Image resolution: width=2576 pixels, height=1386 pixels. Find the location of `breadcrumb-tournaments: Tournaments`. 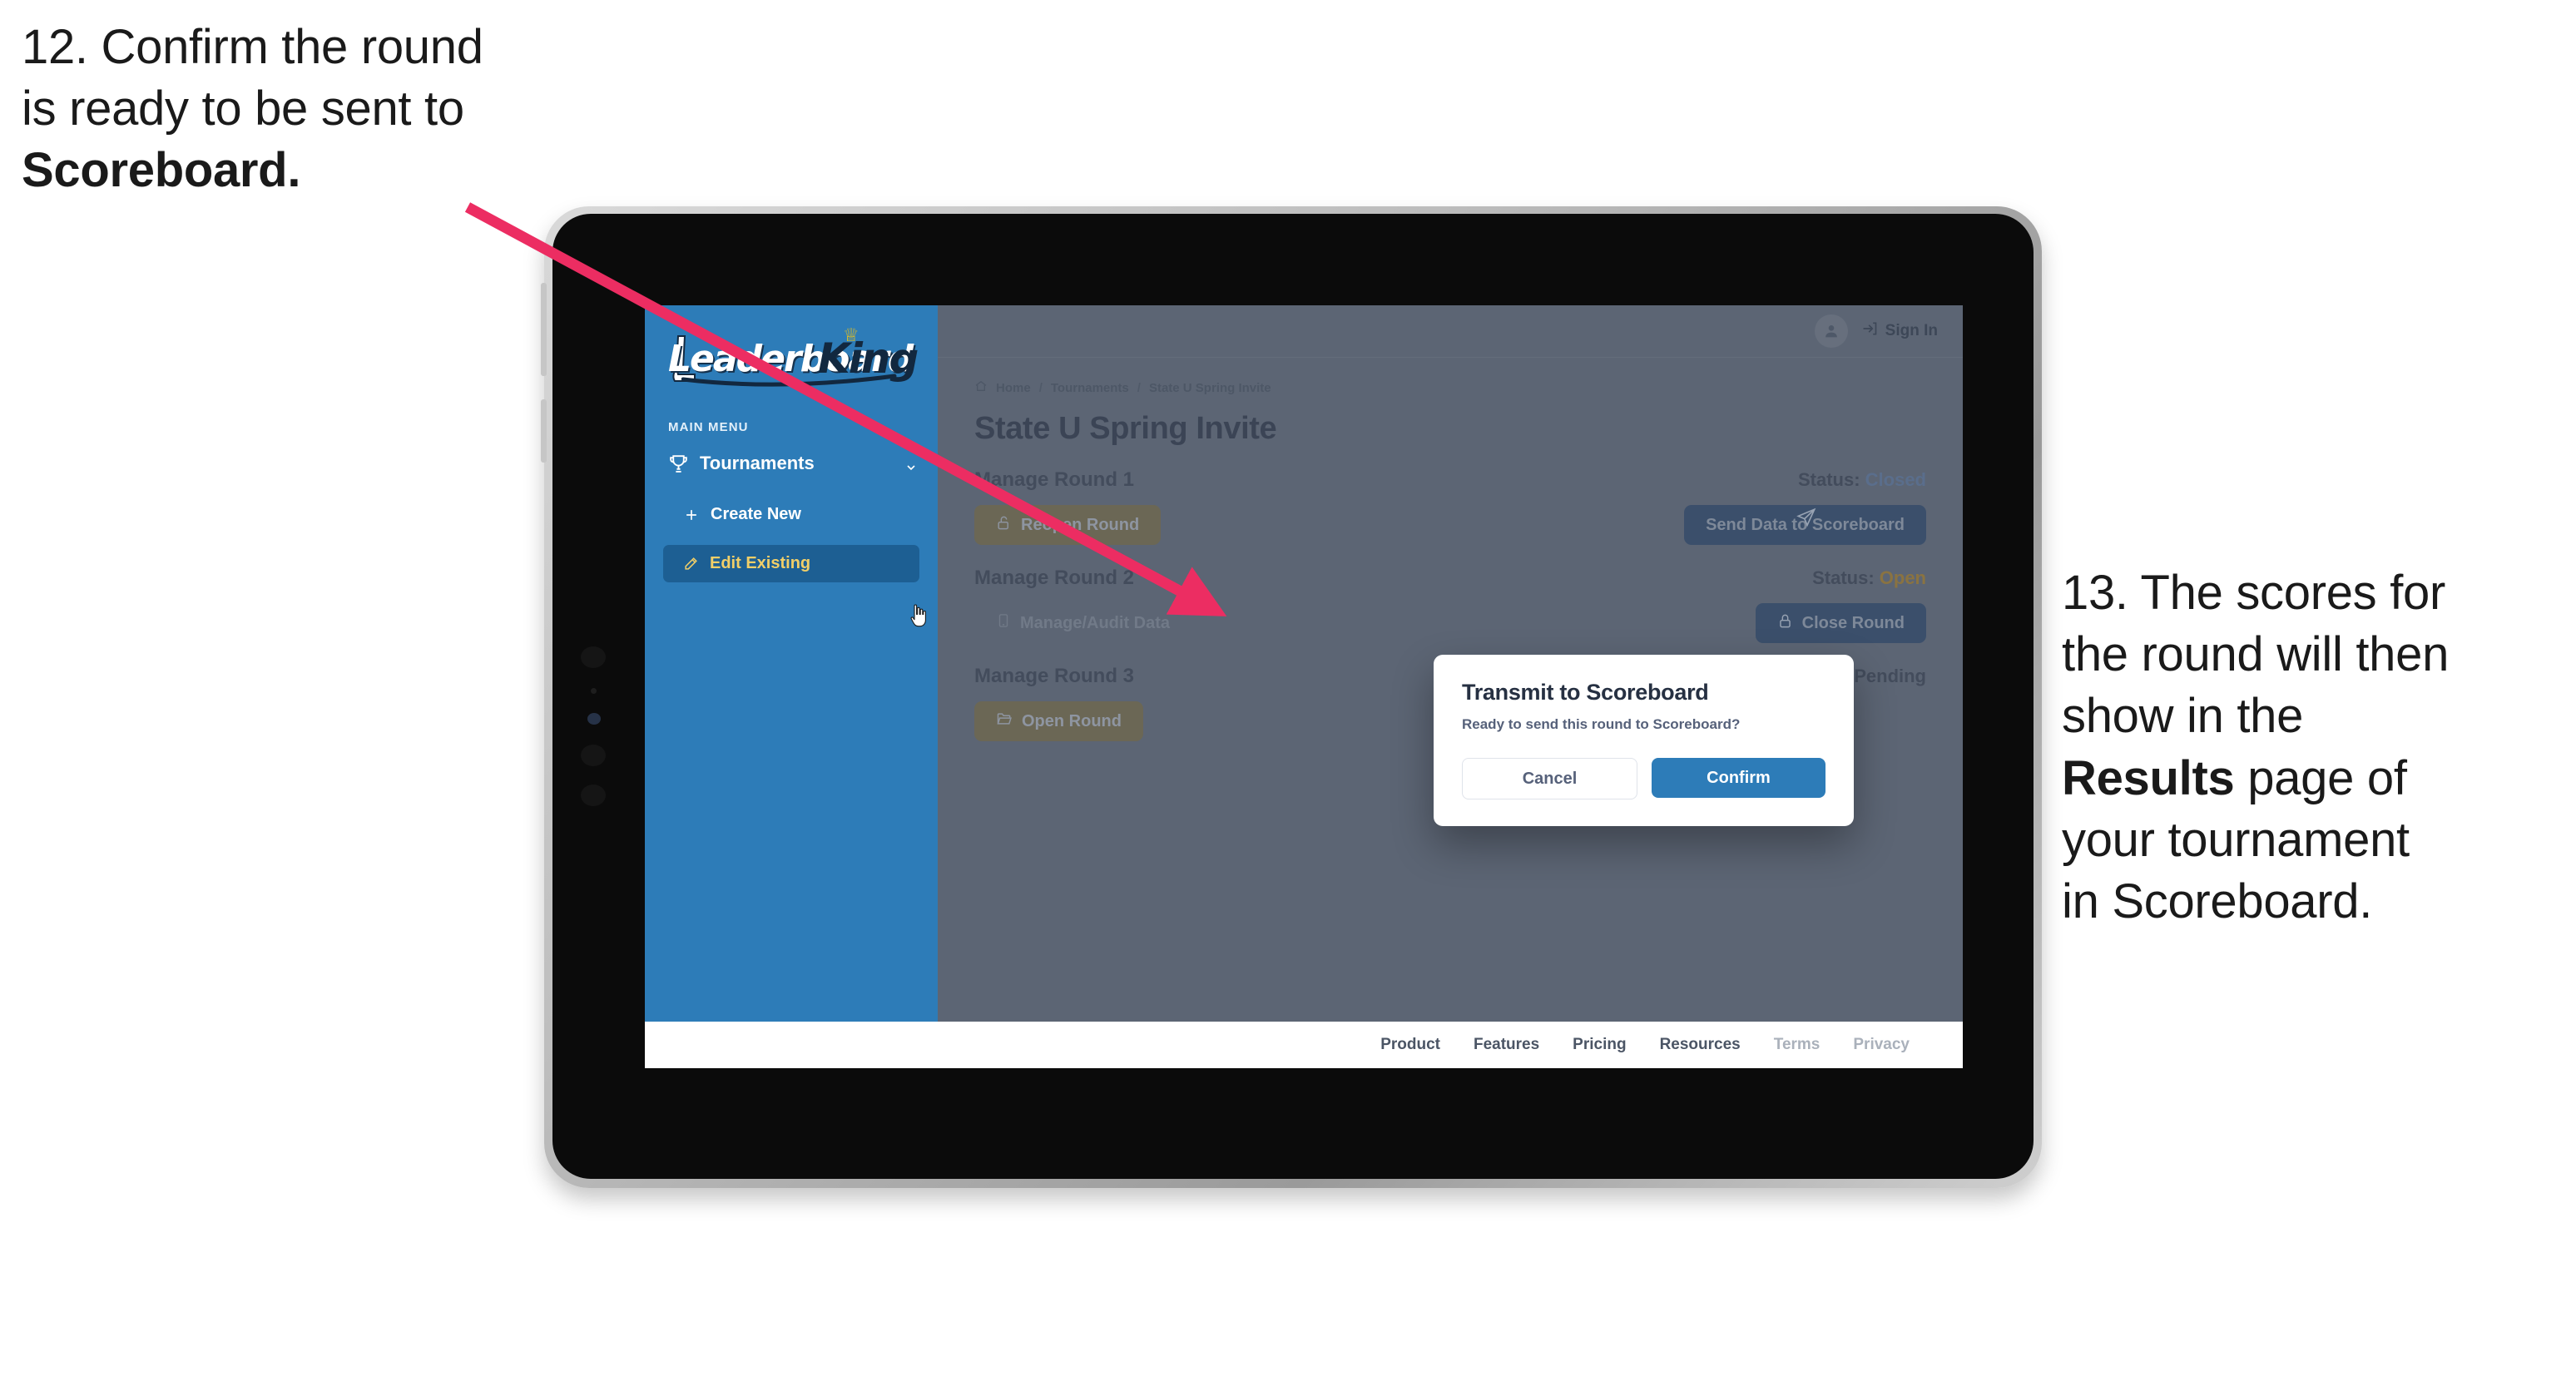

breadcrumb-tournaments: Tournaments is located at coordinates (1090, 388).